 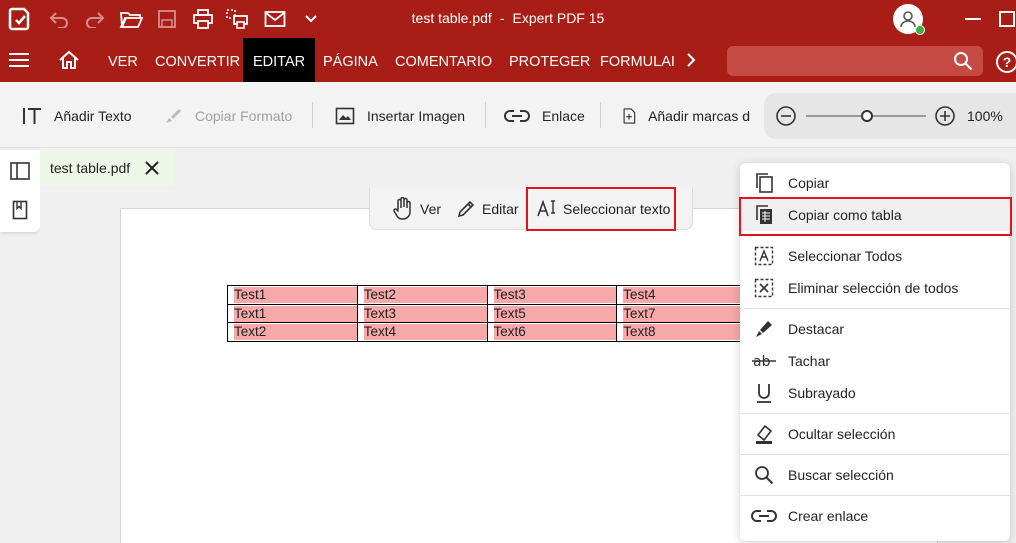 What do you see at coordinates (909, 19) in the screenshot?
I see `user-avatar-icon` at bounding box center [909, 19].